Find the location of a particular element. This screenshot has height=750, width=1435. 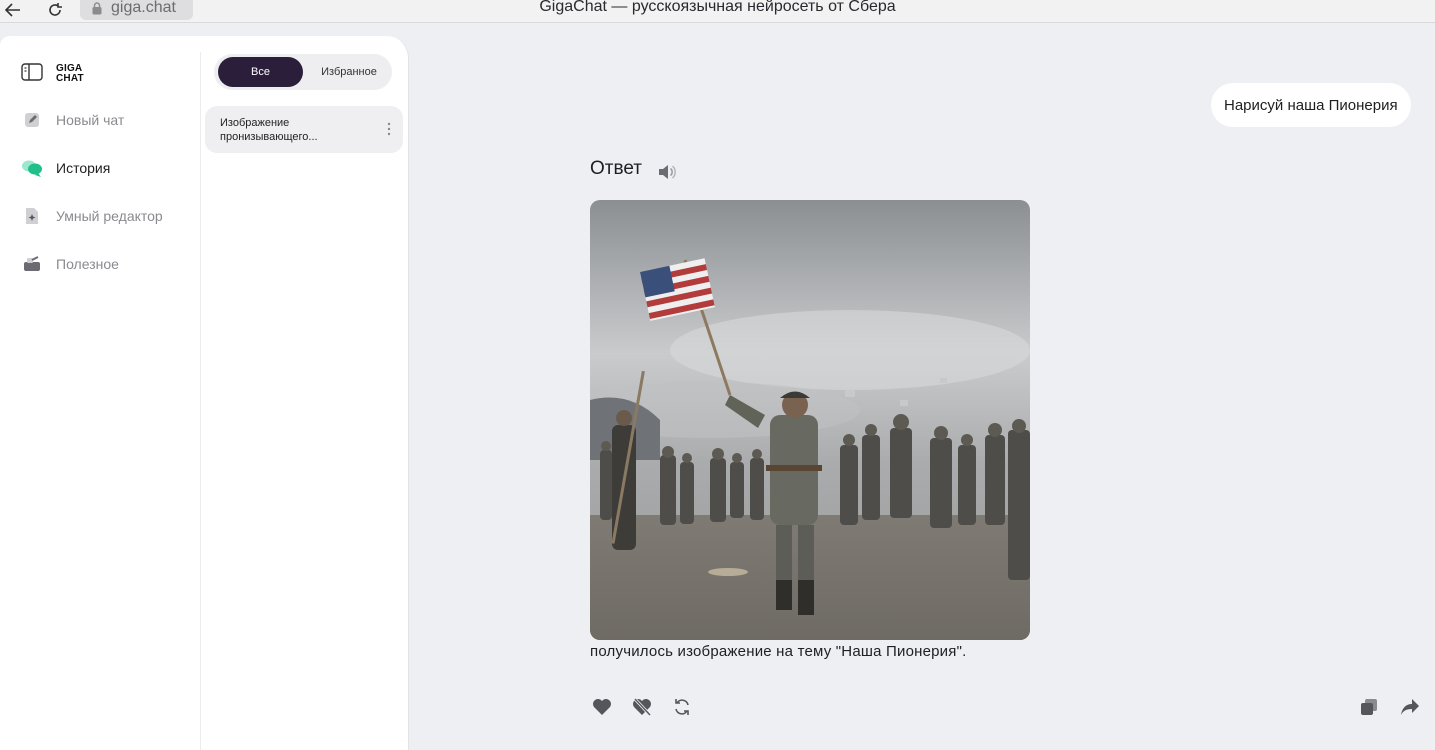

tab-favorites: Избранное is located at coordinates (349, 72).